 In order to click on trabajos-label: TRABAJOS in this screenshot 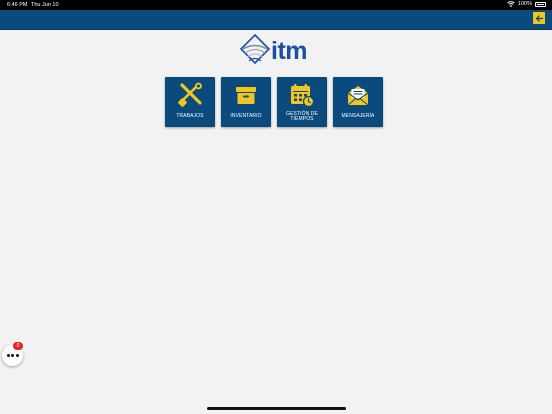, I will do `click(190, 116)`.